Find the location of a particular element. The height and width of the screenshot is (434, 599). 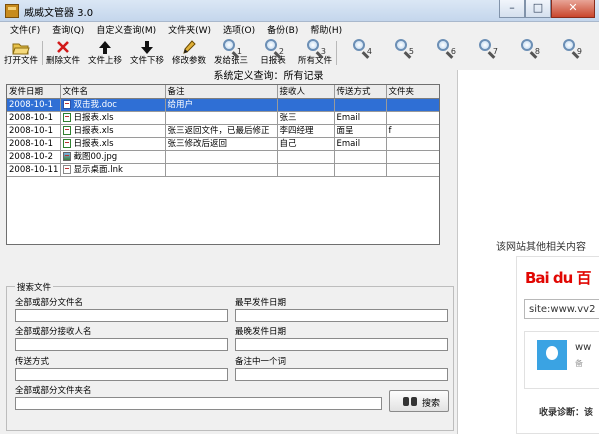

menu-file: 文件(F) is located at coordinates (23, 29).